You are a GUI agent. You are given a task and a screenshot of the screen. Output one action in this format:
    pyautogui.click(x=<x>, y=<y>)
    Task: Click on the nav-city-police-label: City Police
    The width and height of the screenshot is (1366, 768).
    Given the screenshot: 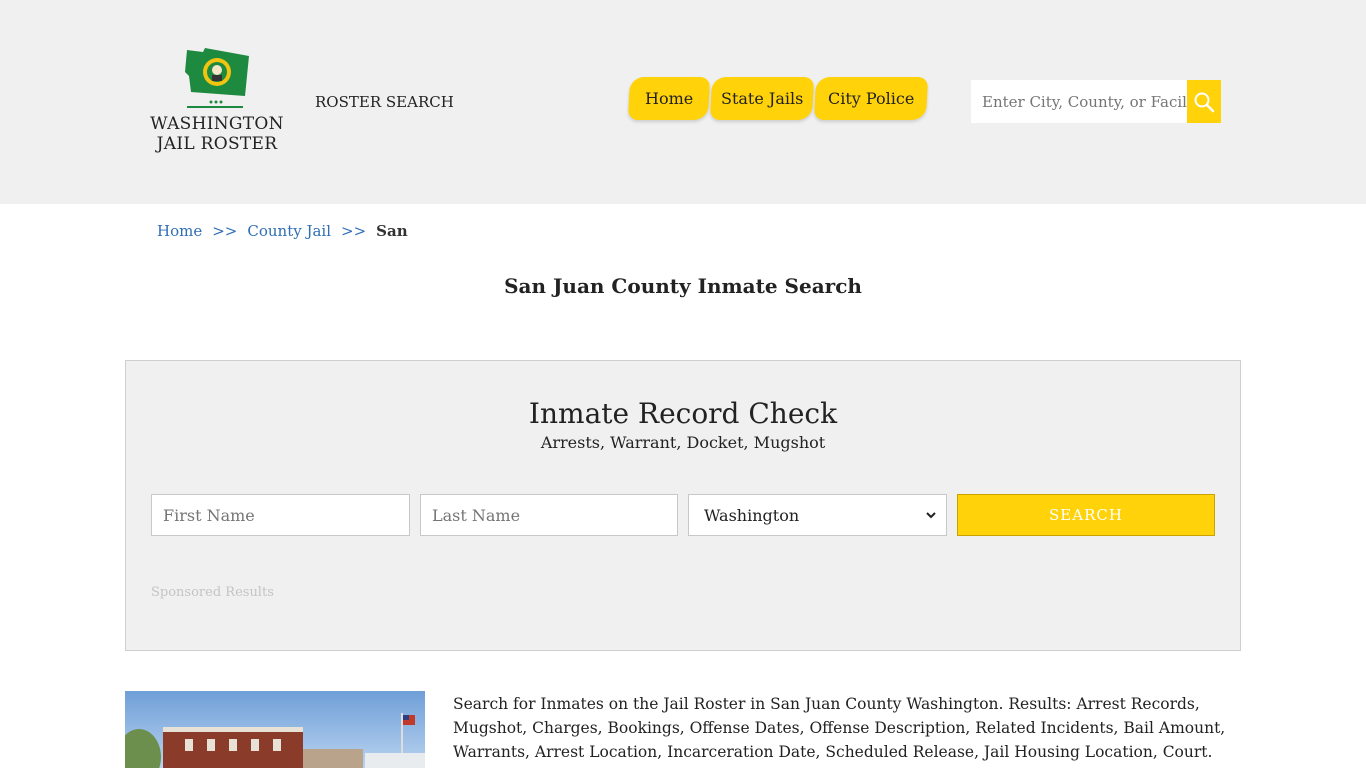 What is the action you would take?
    pyautogui.click(x=871, y=98)
    